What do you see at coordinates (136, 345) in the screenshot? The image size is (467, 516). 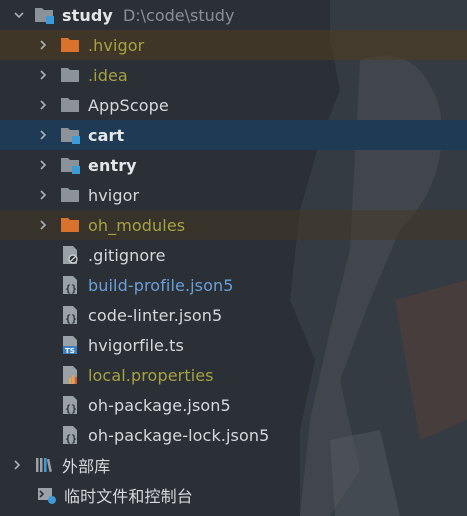 I see `tree-item-label: hvigorfile.ts` at bounding box center [136, 345].